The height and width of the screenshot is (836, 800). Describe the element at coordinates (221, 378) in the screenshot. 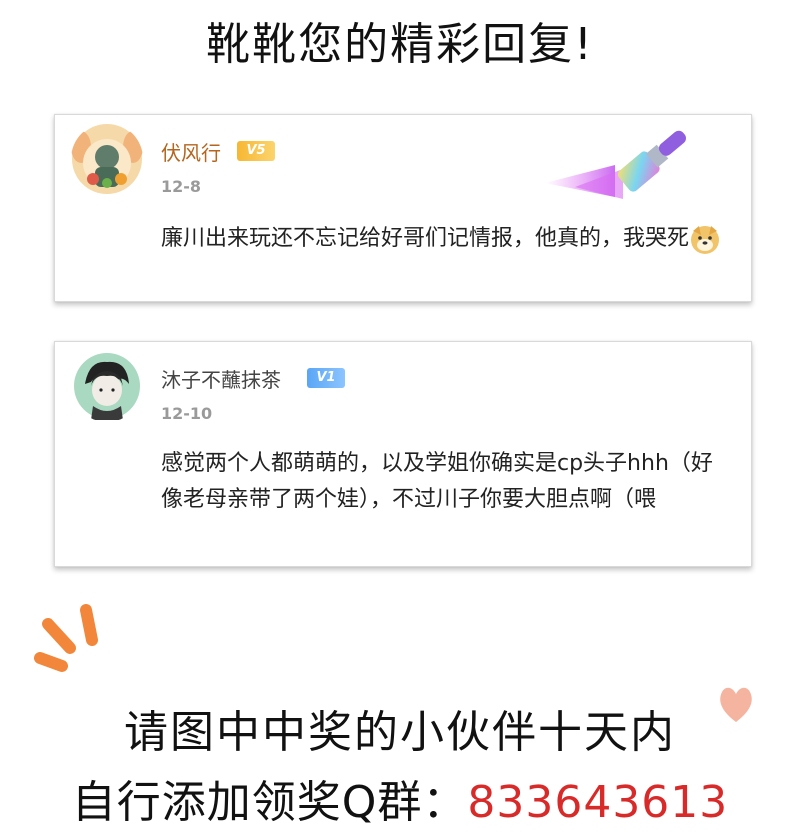

I see `username: 沐子不蘸抹茶` at that location.